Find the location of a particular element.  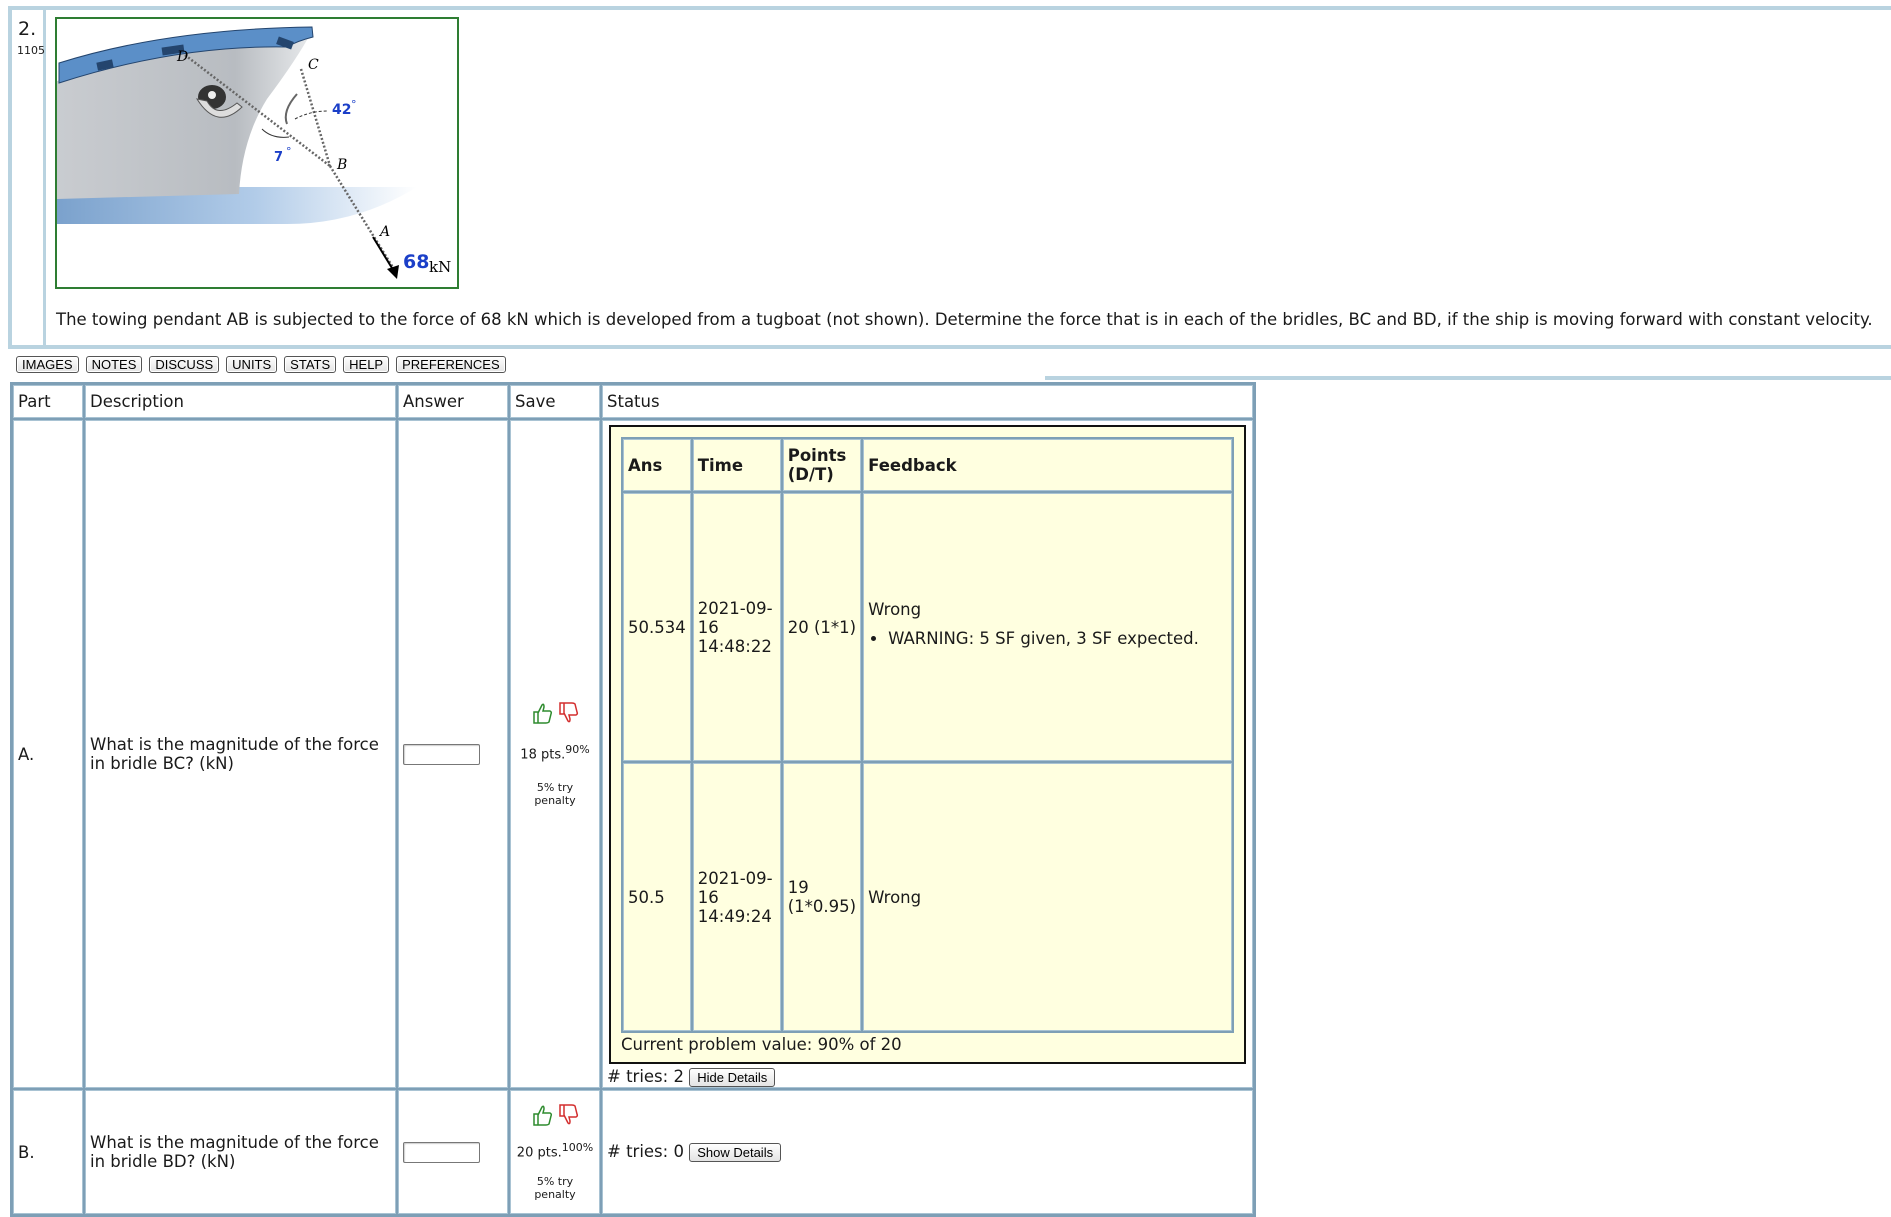

label-b: B is located at coordinates (341, 165).